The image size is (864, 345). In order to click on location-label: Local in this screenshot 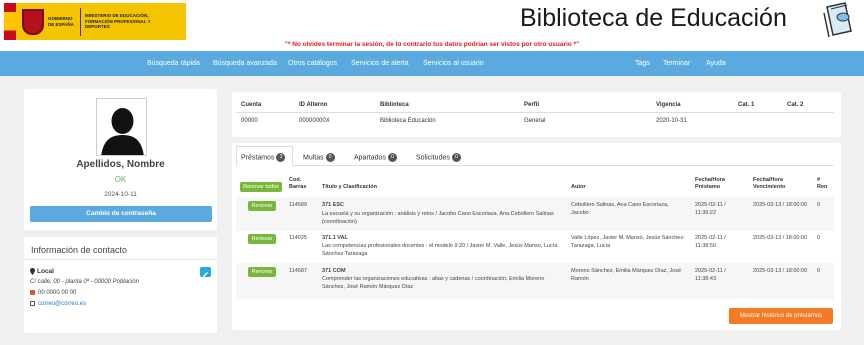, I will do `click(42, 271)`.